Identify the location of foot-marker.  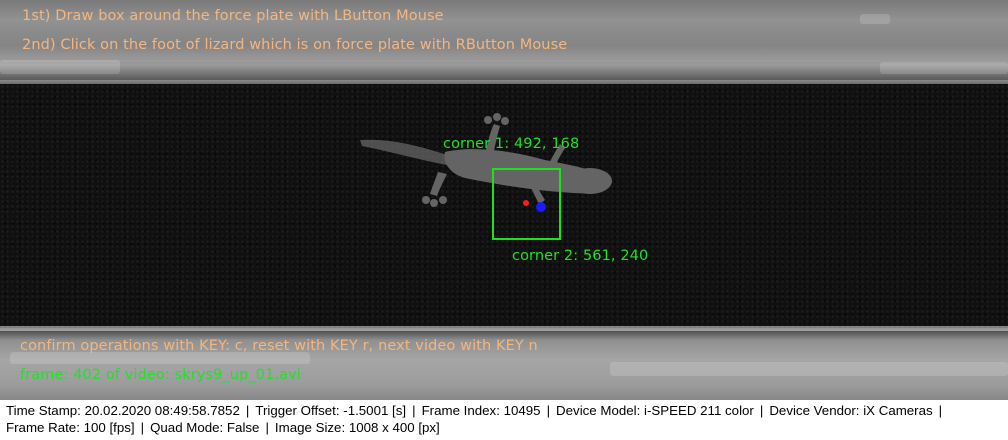
(541, 207).